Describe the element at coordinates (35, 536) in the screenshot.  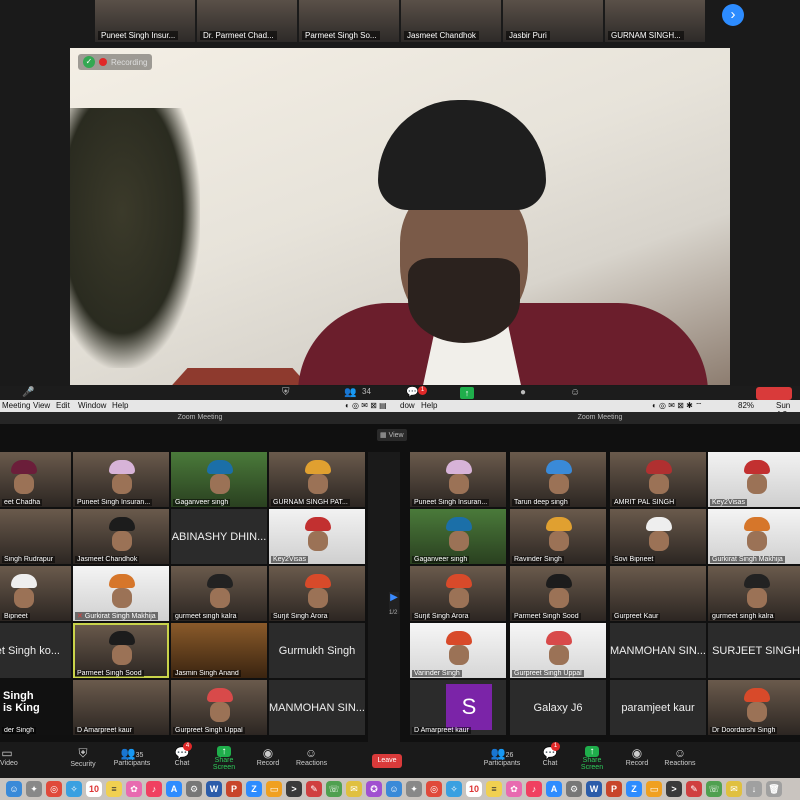
I see `participant-tile: Singh Rudrapur` at that location.